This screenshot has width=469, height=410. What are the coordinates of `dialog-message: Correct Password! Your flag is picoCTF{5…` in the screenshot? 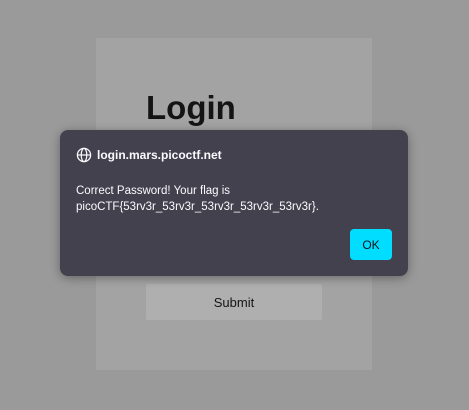 It's located at (236, 199).